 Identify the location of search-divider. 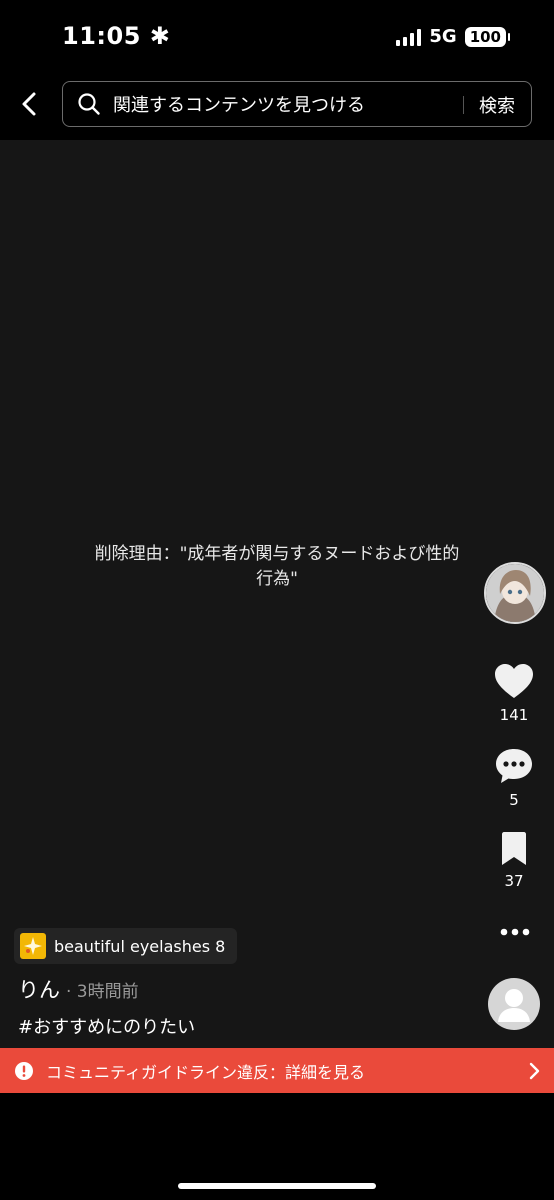
(463, 105).